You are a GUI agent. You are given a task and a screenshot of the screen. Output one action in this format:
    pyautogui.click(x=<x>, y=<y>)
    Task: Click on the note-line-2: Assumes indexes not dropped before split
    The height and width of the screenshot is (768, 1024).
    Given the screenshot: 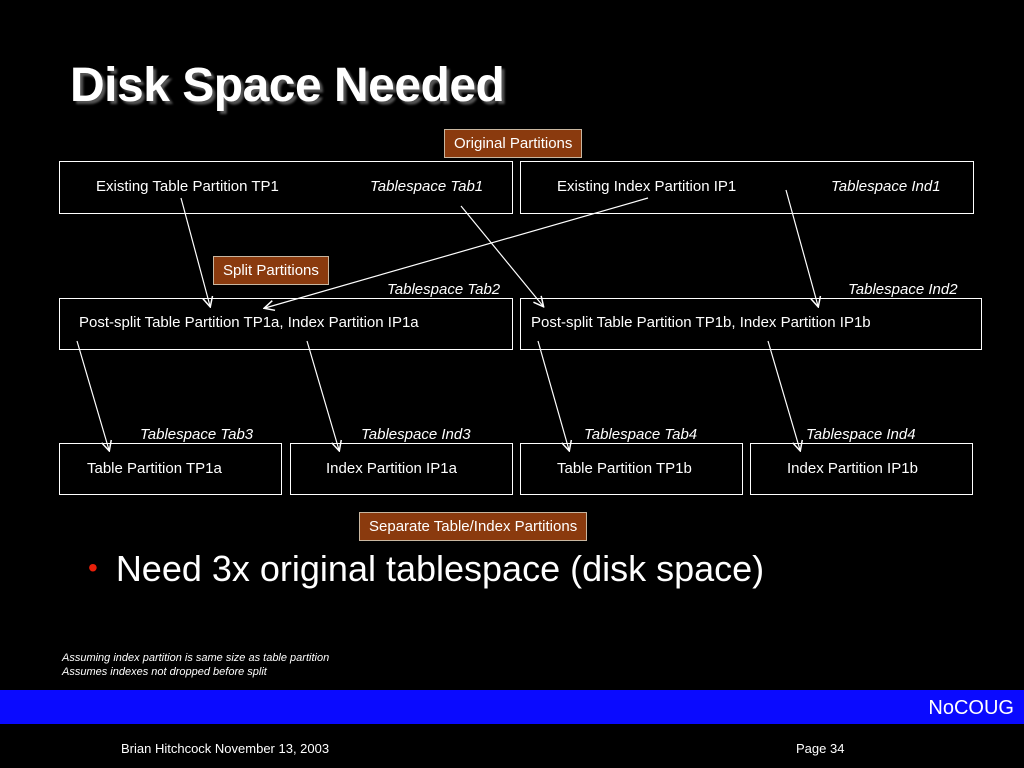 What is the action you would take?
    pyautogui.click(x=164, y=672)
    